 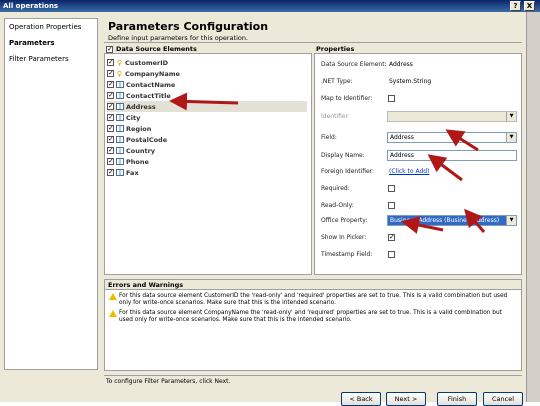 What do you see at coordinates (147, 139) in the screenshot?
I see `element-label: PostalCode` at bounding box center [147, 139].